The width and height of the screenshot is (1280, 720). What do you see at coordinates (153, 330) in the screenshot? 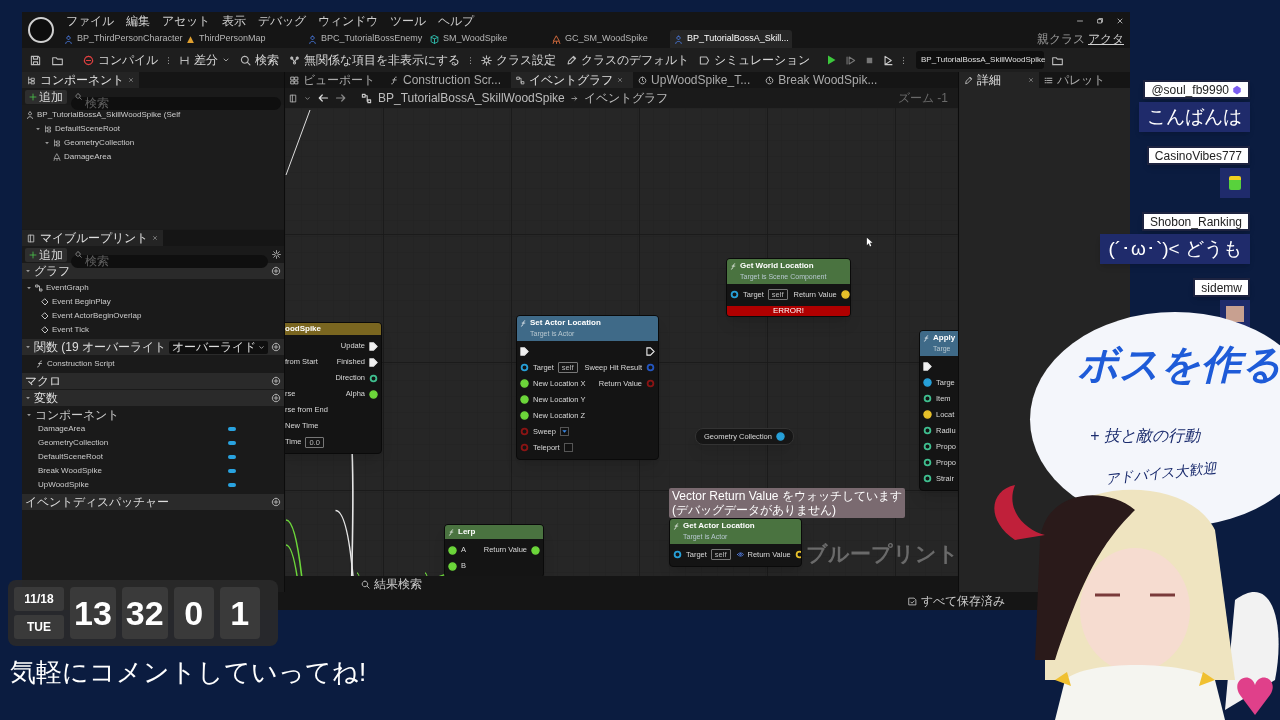
I see `tree-item: Event Tick` at bounding box center [153, 330].